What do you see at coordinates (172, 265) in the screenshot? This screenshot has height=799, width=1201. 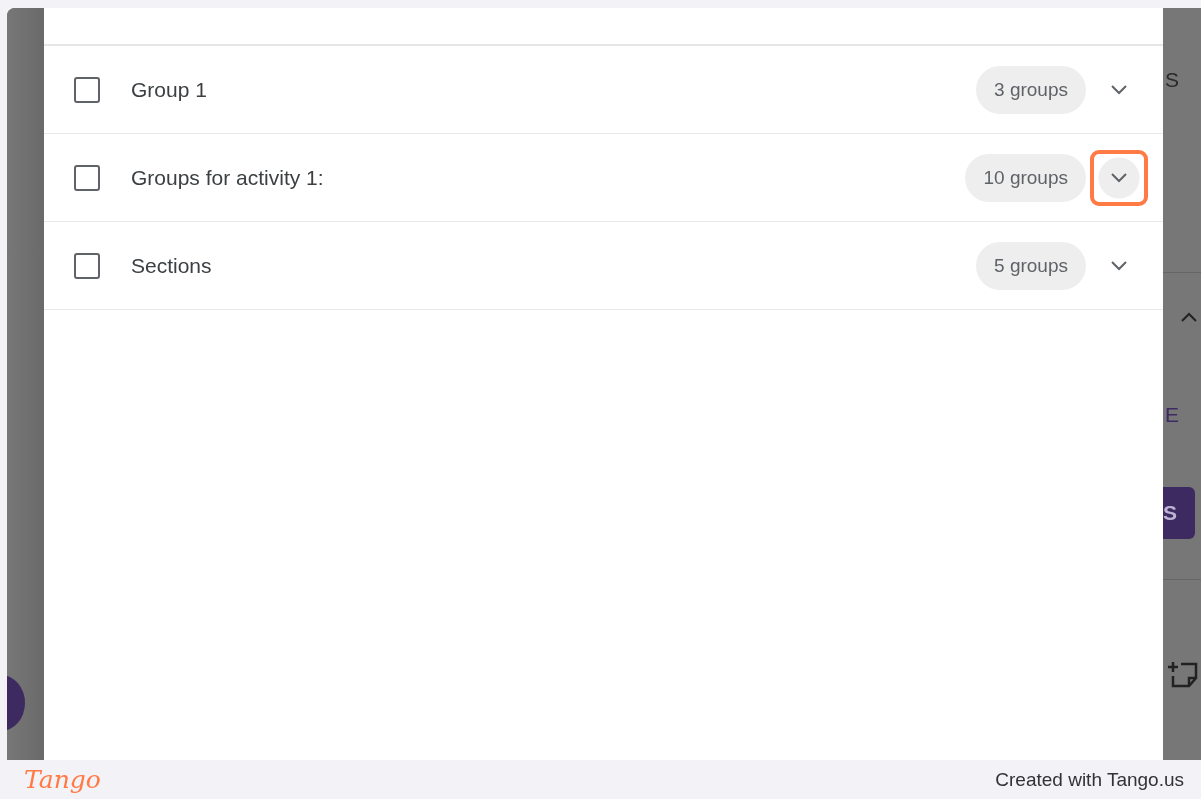 I see `group-name: Sections` at bounding box center [172, 265].